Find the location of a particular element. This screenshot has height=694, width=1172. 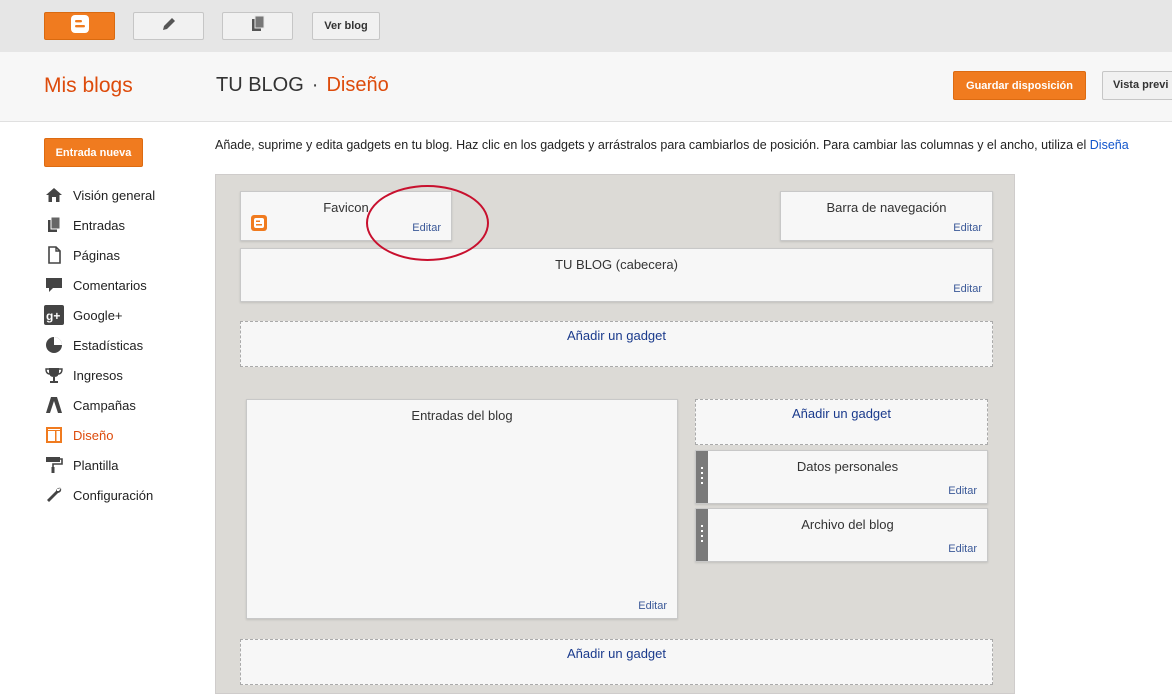

my-blogs-link: Mis blogs is located at coordinates (88, 86).